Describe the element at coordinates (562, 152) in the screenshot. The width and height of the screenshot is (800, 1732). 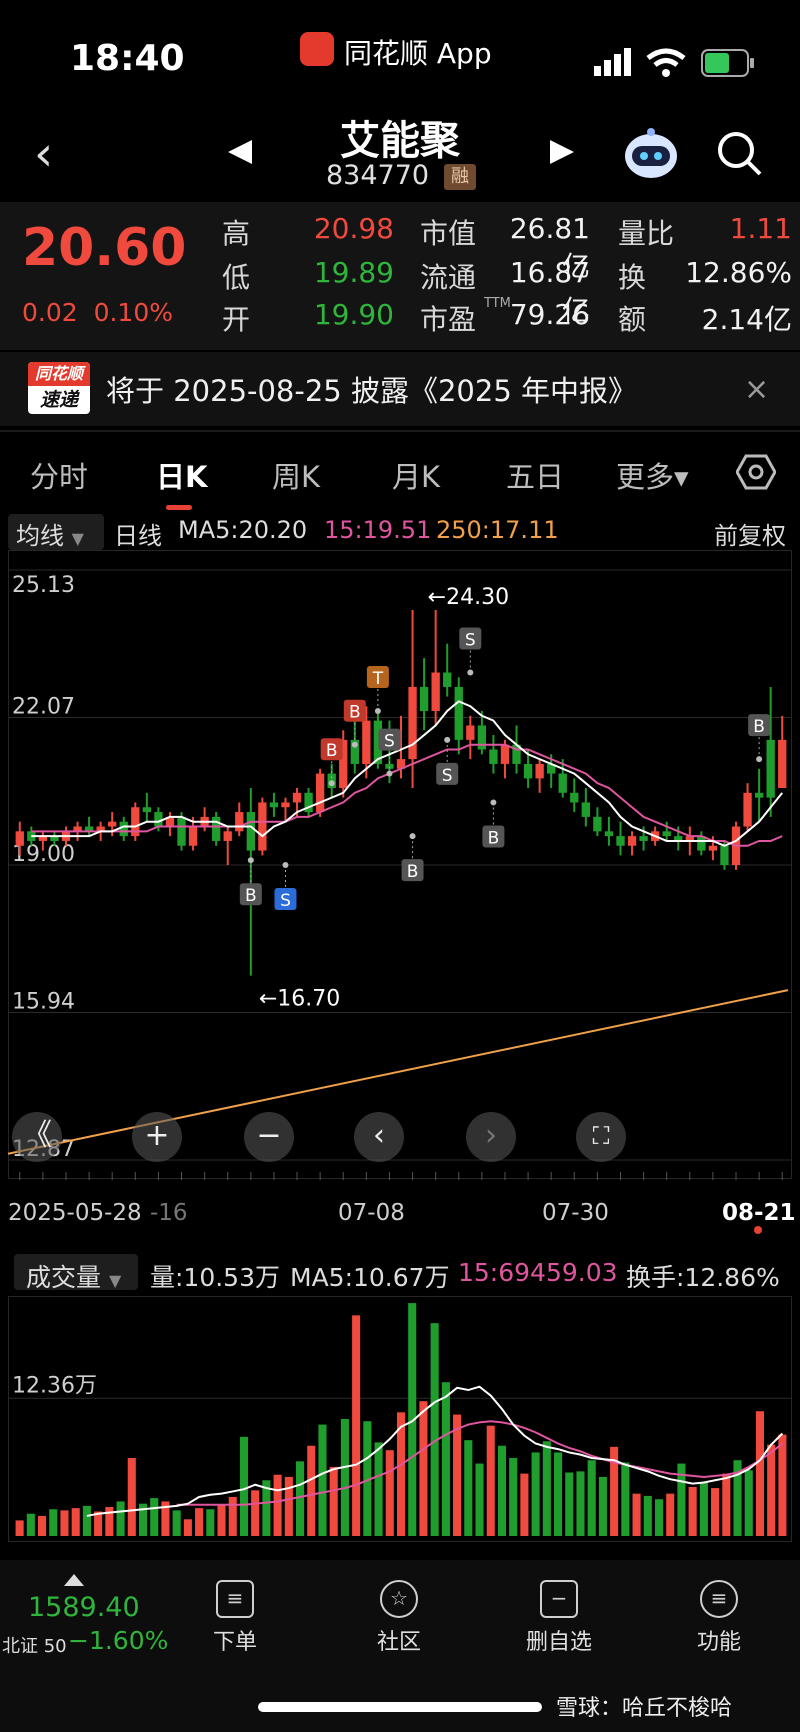
I see `next-stock-icon` at that location.